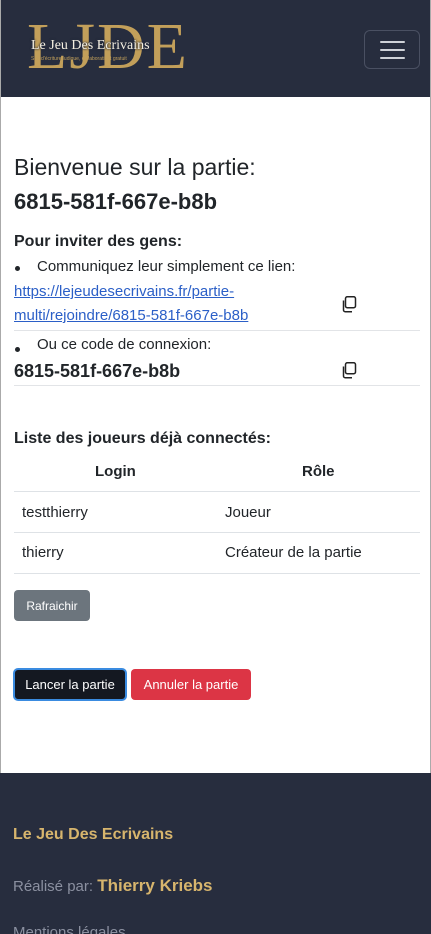 This screenshot has height=934, width=431. I want to click on footer-title: Le Jeu Des Ecrivains, so click(93, 835).